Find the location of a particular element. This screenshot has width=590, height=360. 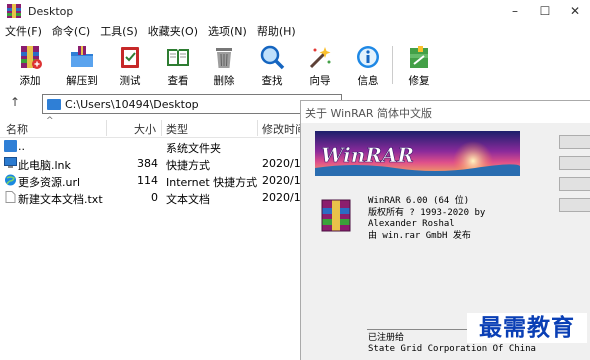

folder-up-icon is located at coordinates (10, 146).